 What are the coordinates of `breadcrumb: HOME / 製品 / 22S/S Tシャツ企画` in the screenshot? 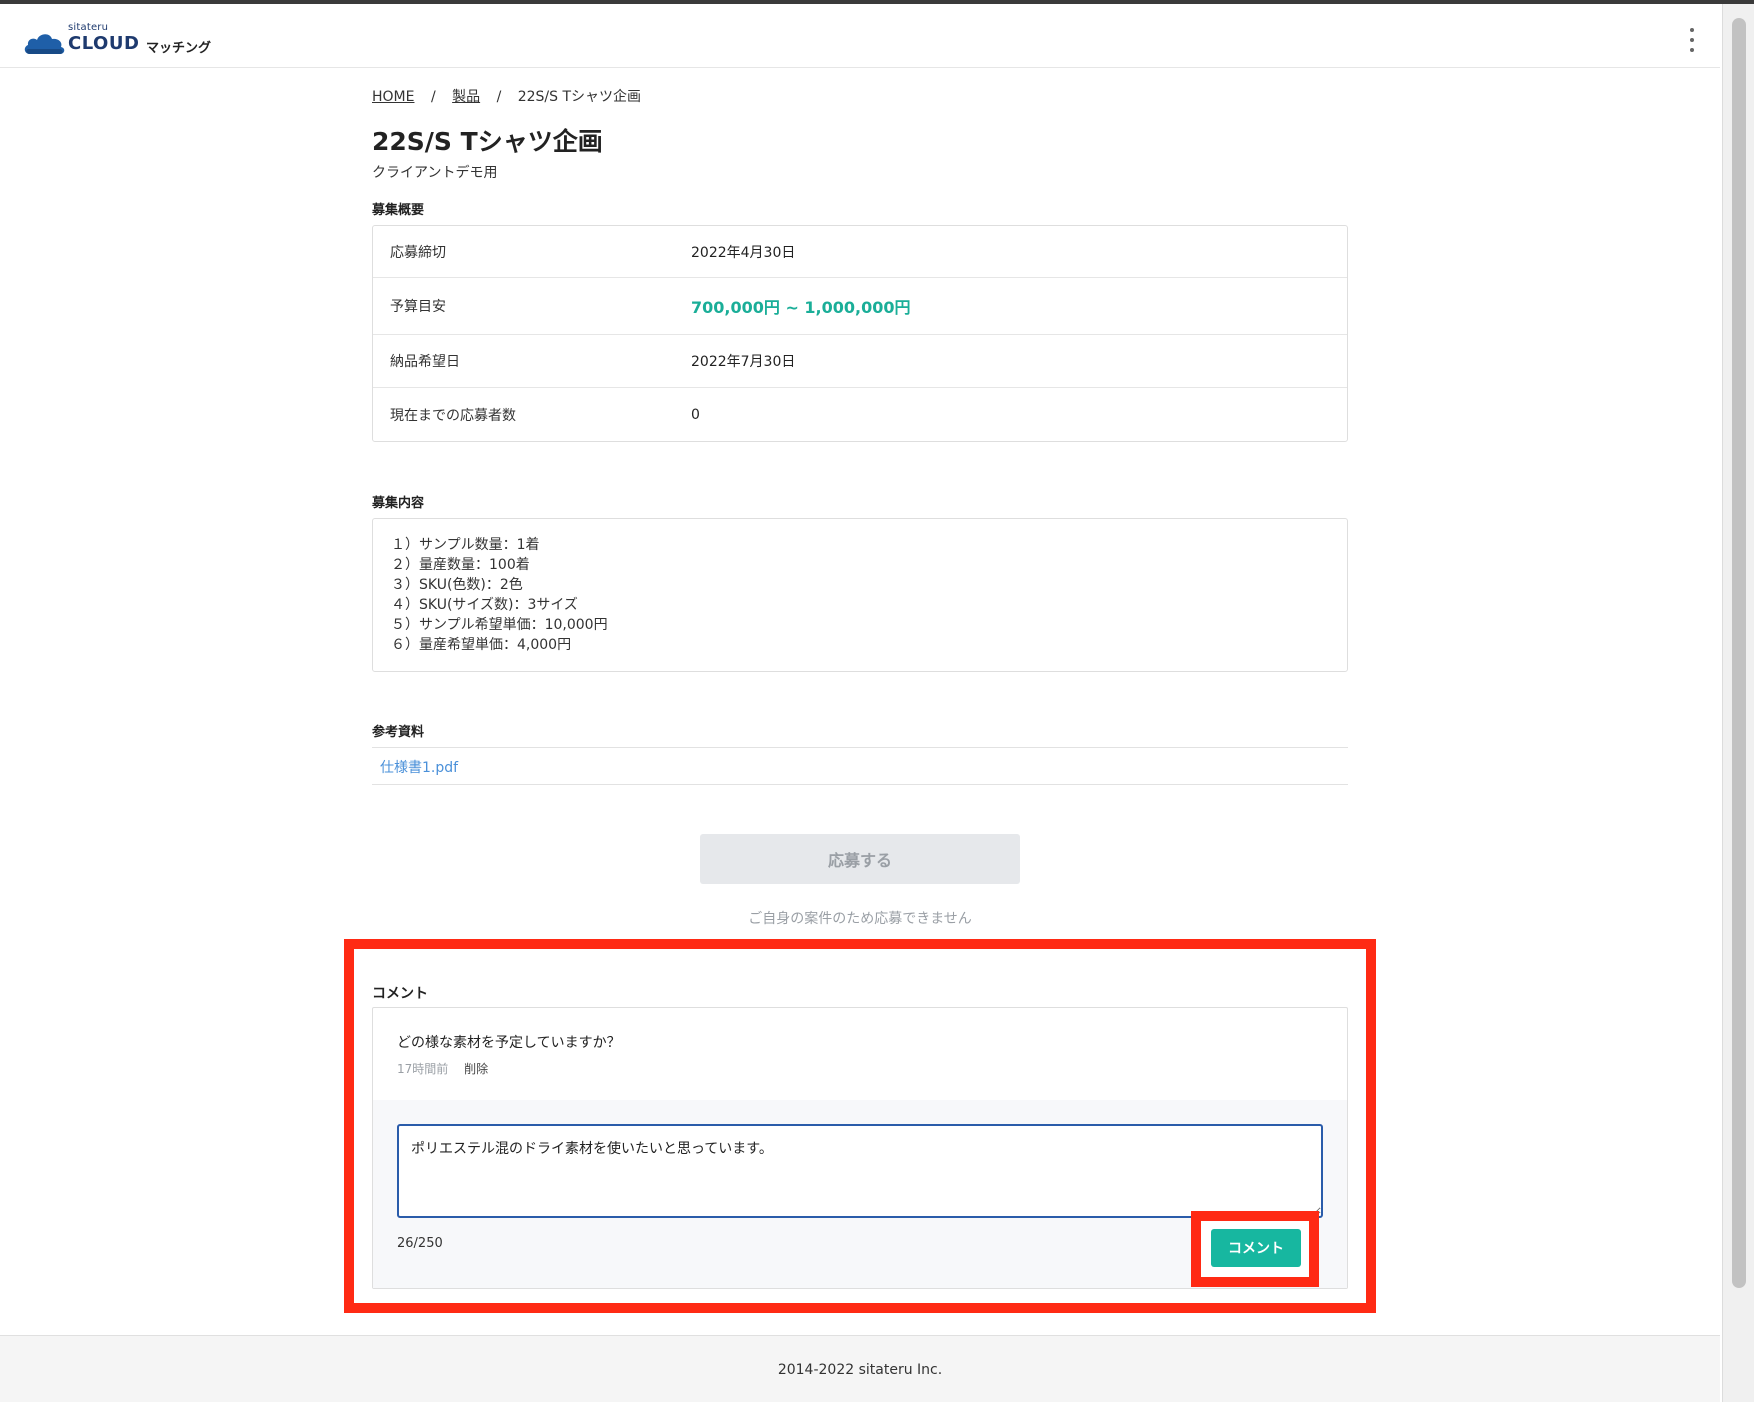 It's located at (506, 96).